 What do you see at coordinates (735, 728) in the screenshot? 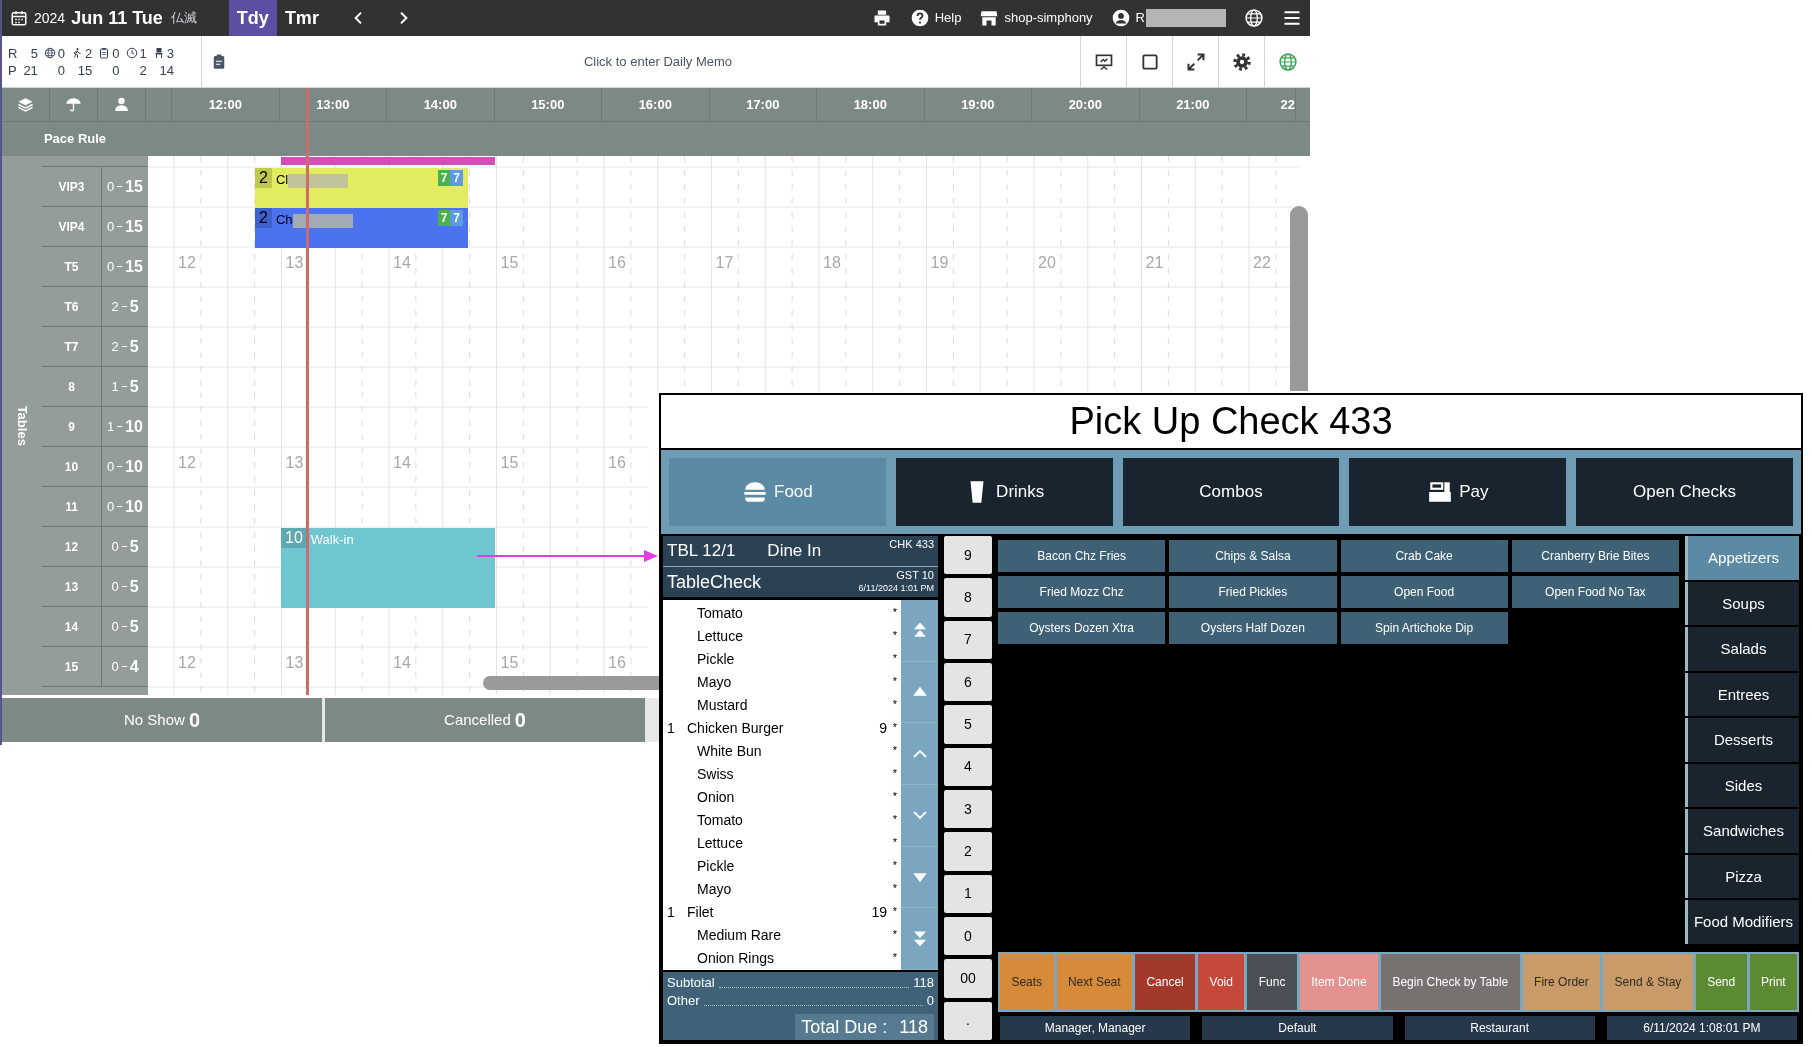
I see `menu-item-line: Chicken Burger` at bounding box center [735, 728].